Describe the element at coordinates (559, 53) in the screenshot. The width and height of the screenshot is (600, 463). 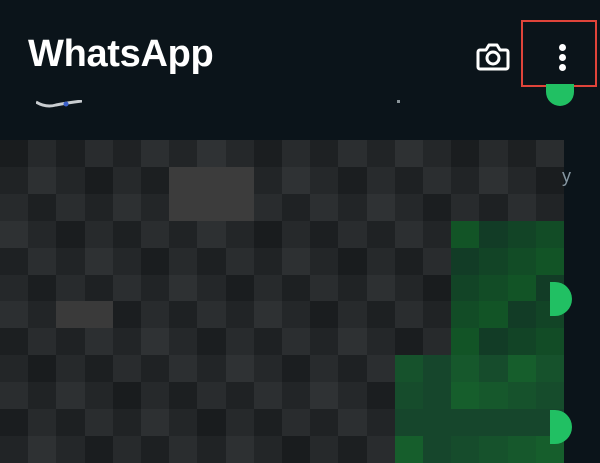
I see `more-options-button` at that location.